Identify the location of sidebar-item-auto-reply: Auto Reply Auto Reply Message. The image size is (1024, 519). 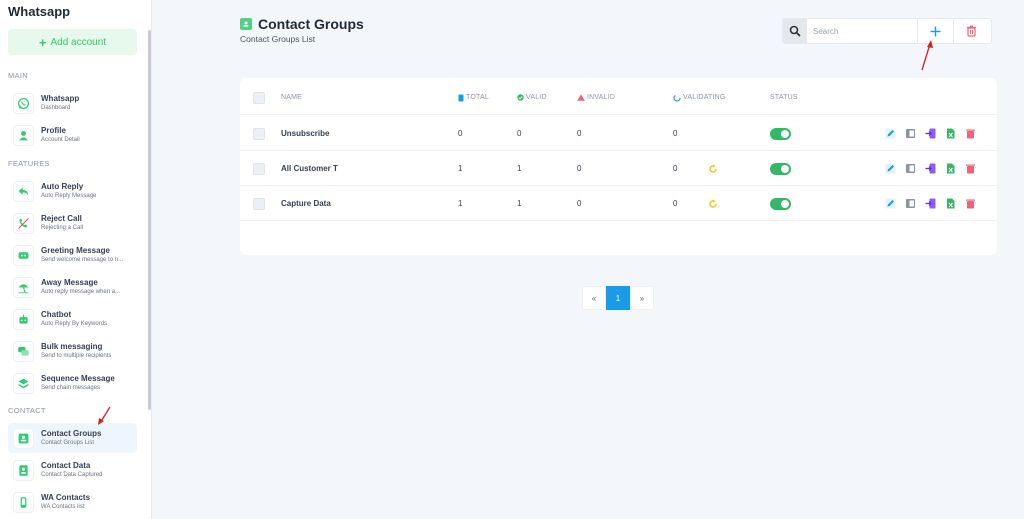
(72, 191).